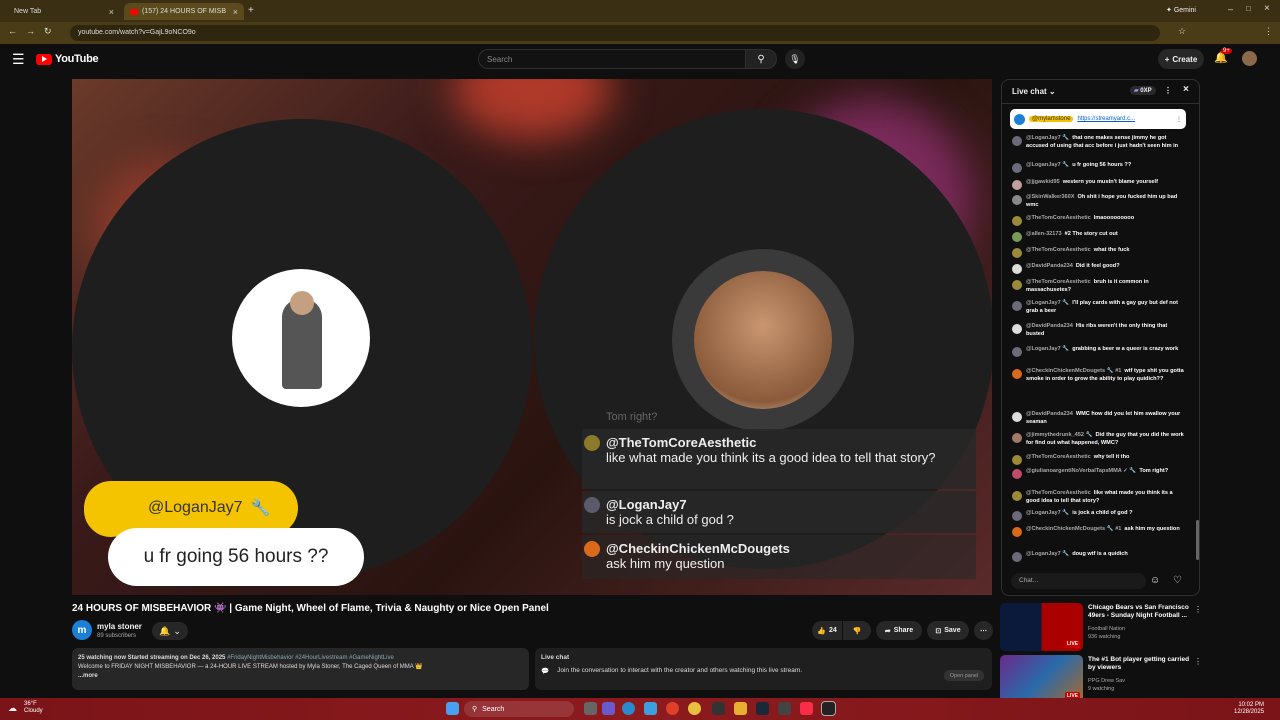 This screenshot has height=720, width=1280. What do you see at coordinates (612, 59) in the screenshot?
I see `search-input: Search` at bounding box center [612, 59].